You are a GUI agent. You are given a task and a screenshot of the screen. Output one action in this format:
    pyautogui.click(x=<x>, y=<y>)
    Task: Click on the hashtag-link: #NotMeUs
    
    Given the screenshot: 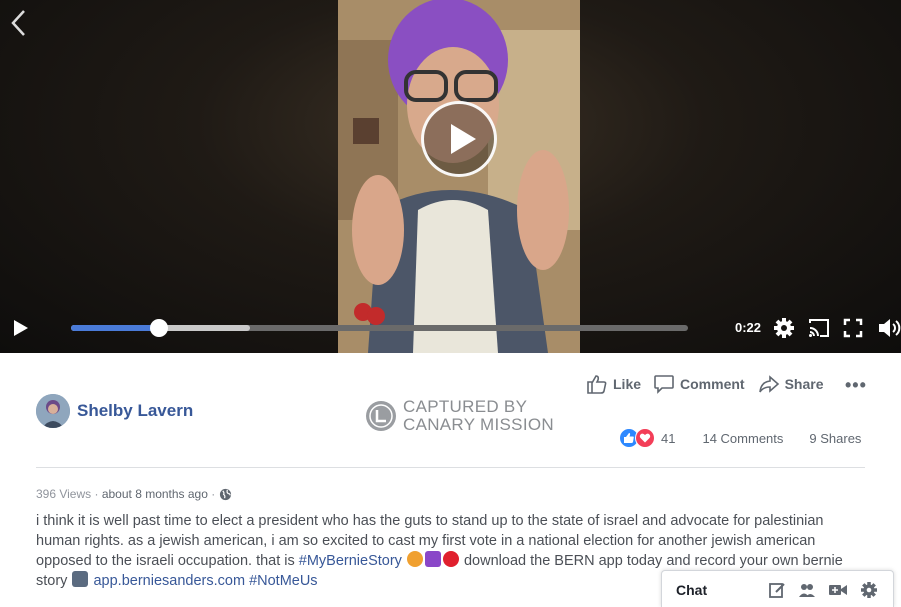 What is the action you would take?
    pyautogui.click(x=283, y=581)
    